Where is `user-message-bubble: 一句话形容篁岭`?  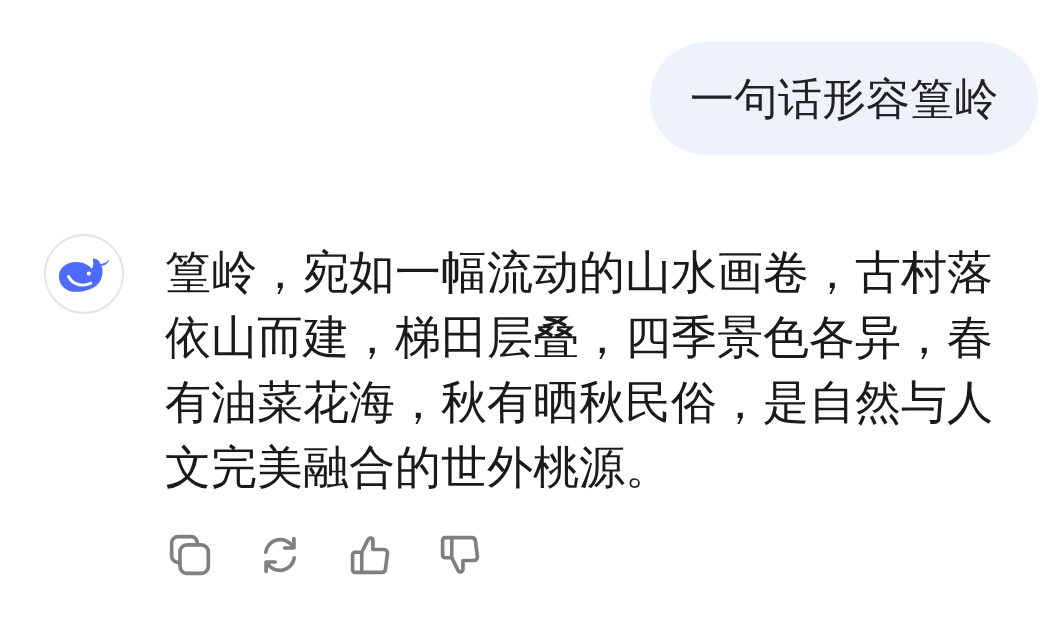
user-message-bubble: 一句话形容篁岭 is located at coordinates (844, 98).